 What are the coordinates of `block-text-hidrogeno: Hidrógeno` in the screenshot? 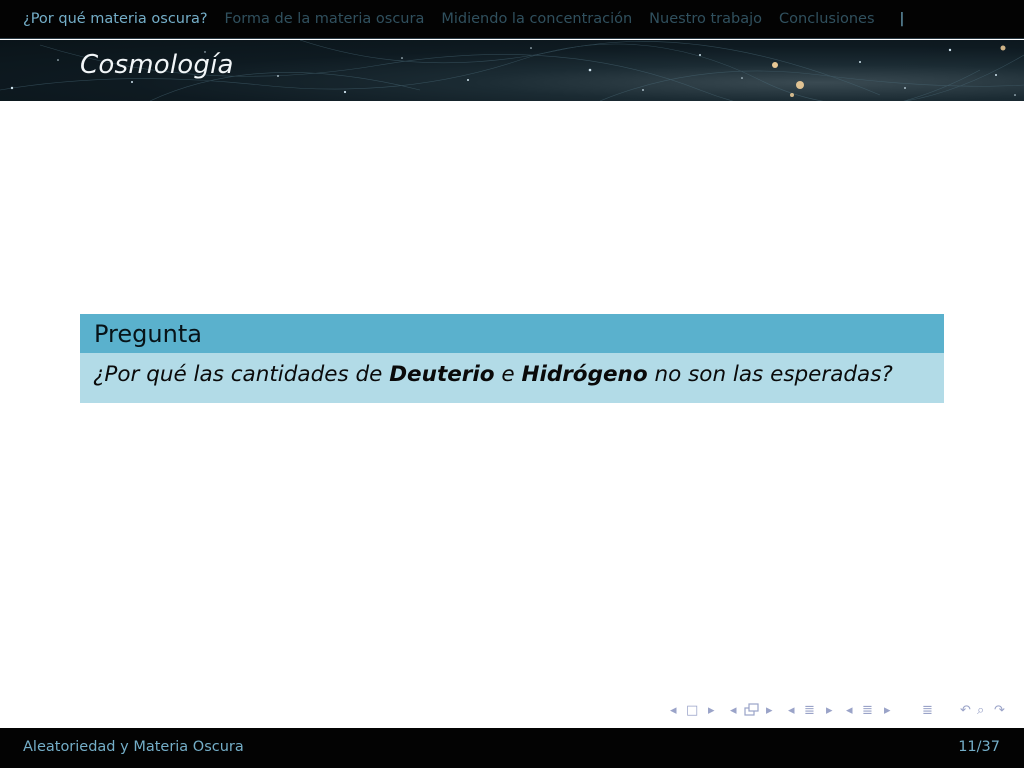 It's located at (584, 374).